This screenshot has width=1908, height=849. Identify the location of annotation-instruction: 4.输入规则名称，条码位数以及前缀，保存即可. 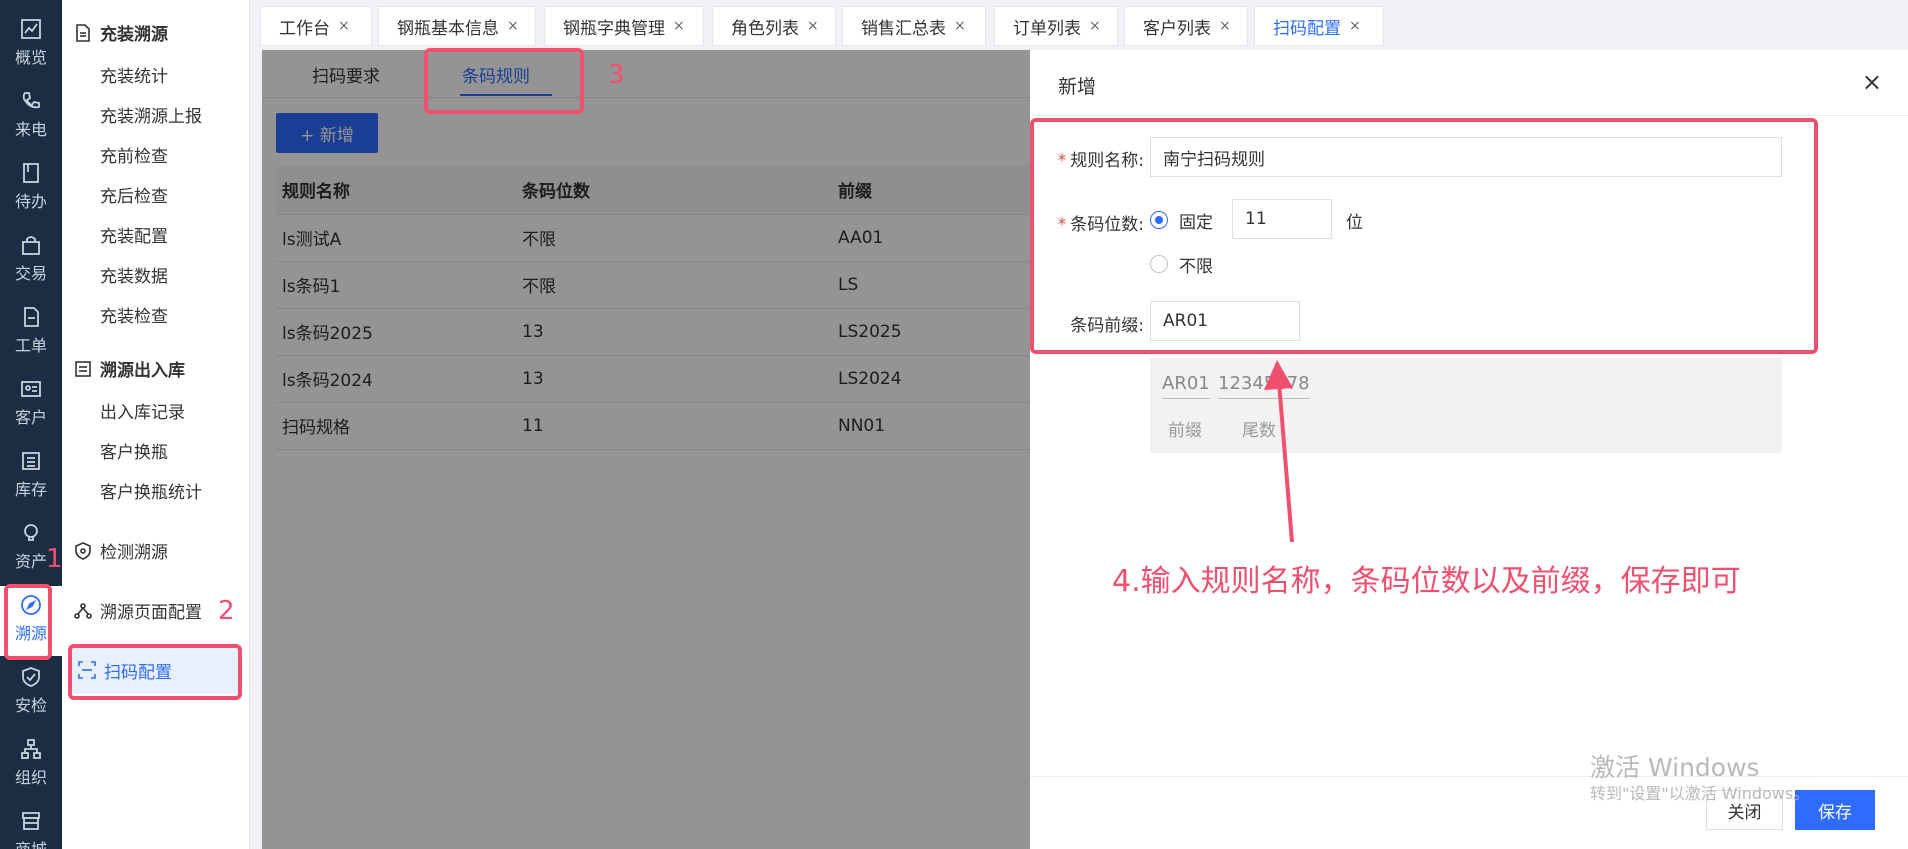
(1426, 581).